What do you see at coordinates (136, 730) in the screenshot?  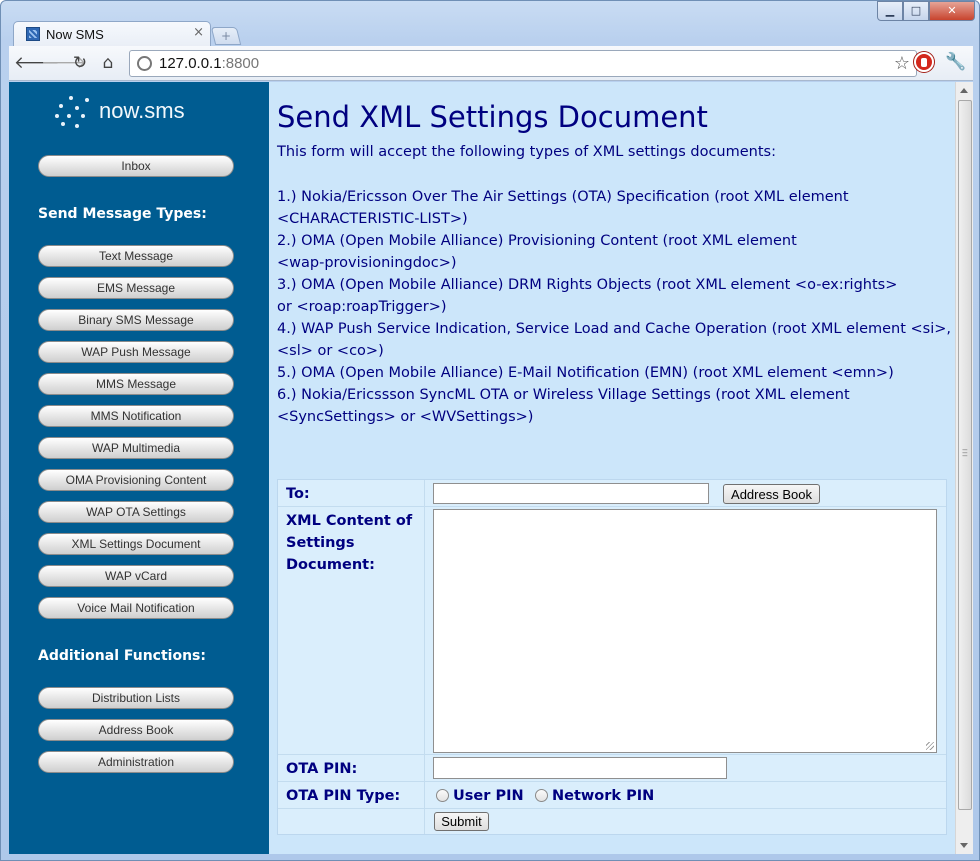 I see `sidebar-address-book-button: Address Book` at bounding box center [136, 730].